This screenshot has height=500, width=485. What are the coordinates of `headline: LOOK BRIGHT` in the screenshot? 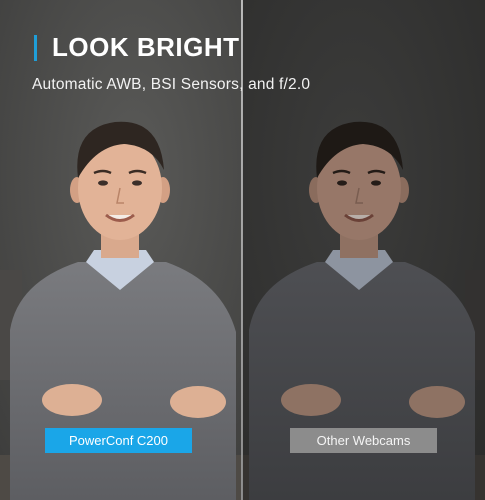 It's located at (137, 47).